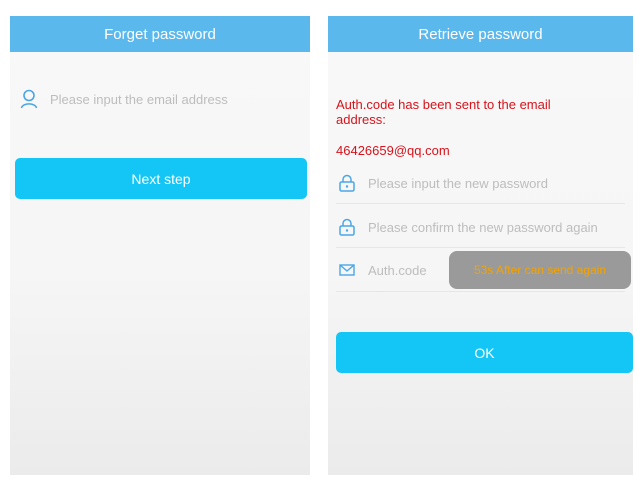 The width and height of the screenshot is (637, 485). What do you see at coordinates (496, 183) in the screenshot?
I see `new-password-input` at bounding box center [496, 183].